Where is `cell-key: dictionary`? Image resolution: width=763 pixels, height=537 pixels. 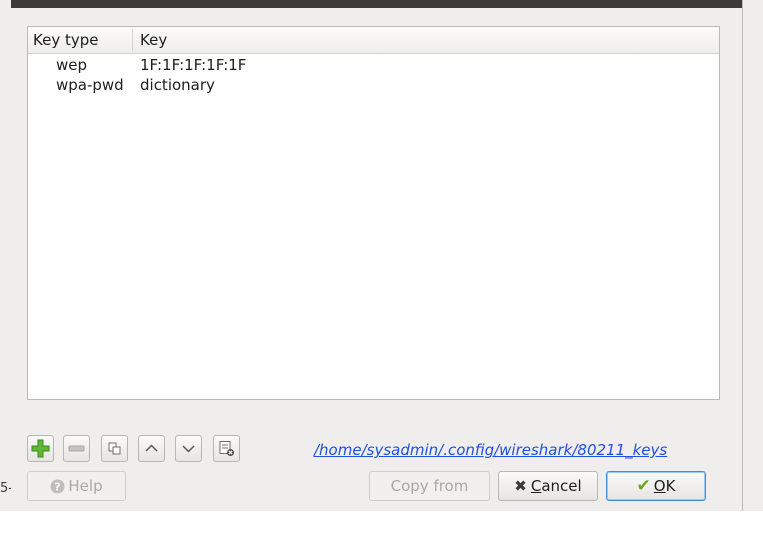
cell-key: dictionary is located at coordinates (177, 85).